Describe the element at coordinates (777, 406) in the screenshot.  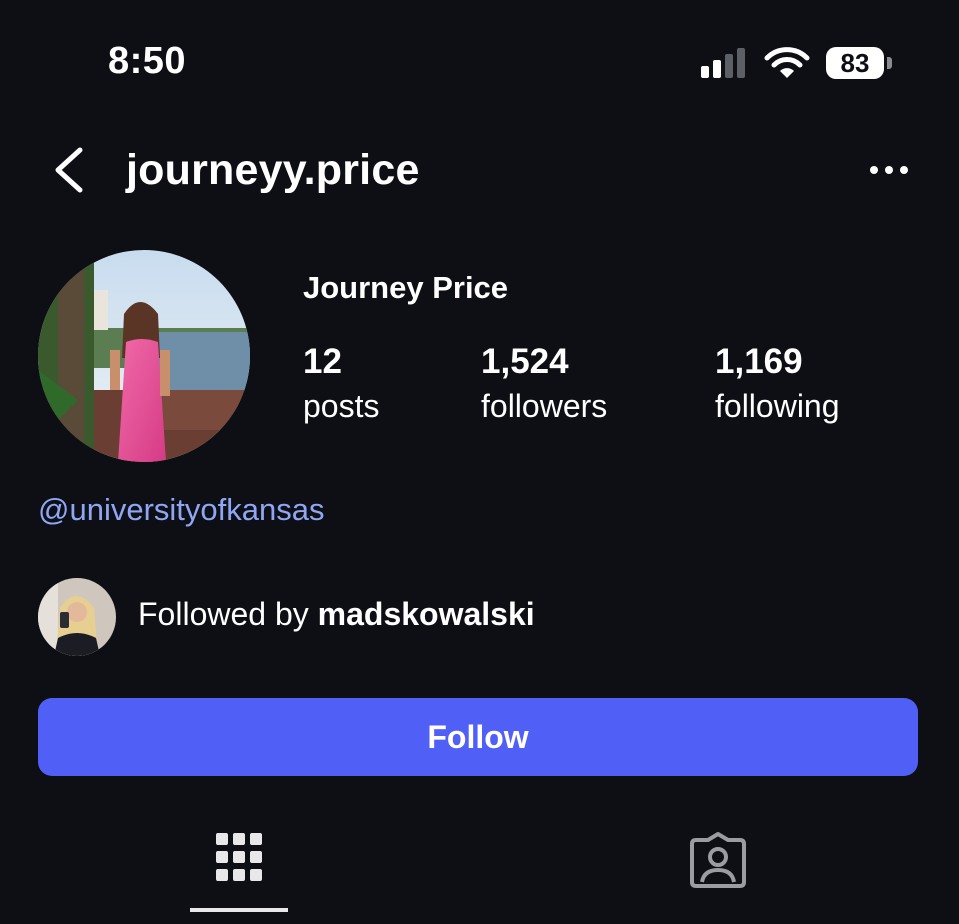
I see `following-label: following` at that location.